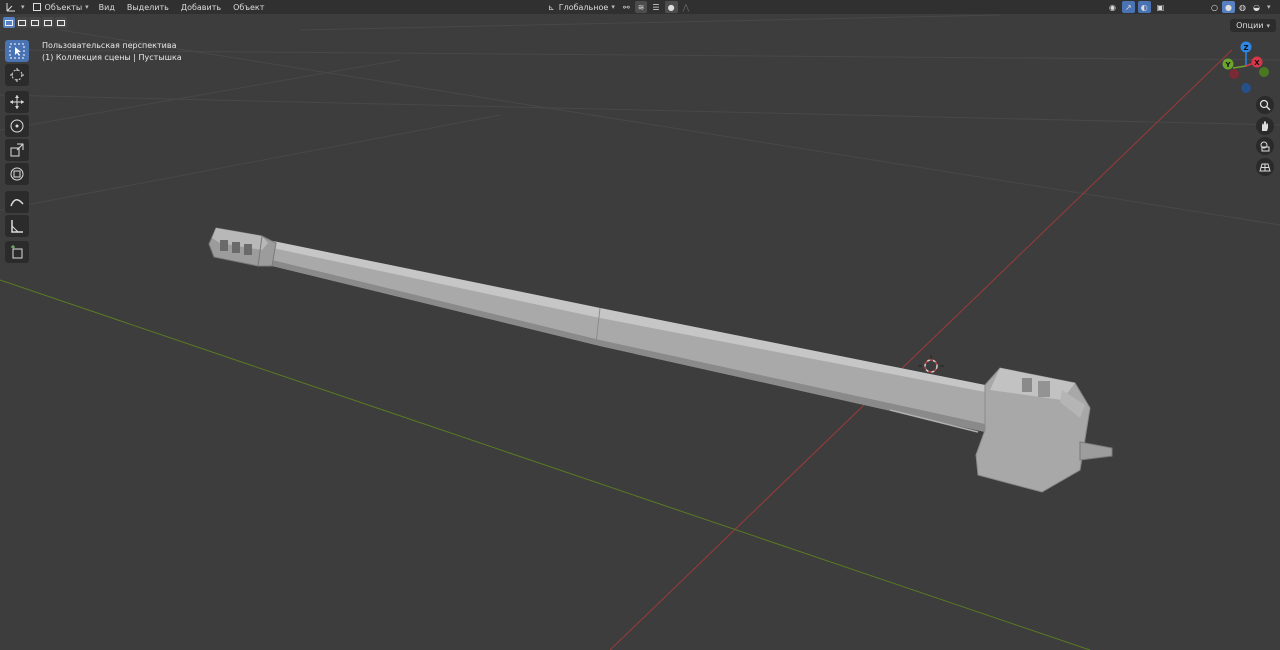 This screenshot has width=1280, height=650. I want to click on zoom-icon, so click(1265, 105).